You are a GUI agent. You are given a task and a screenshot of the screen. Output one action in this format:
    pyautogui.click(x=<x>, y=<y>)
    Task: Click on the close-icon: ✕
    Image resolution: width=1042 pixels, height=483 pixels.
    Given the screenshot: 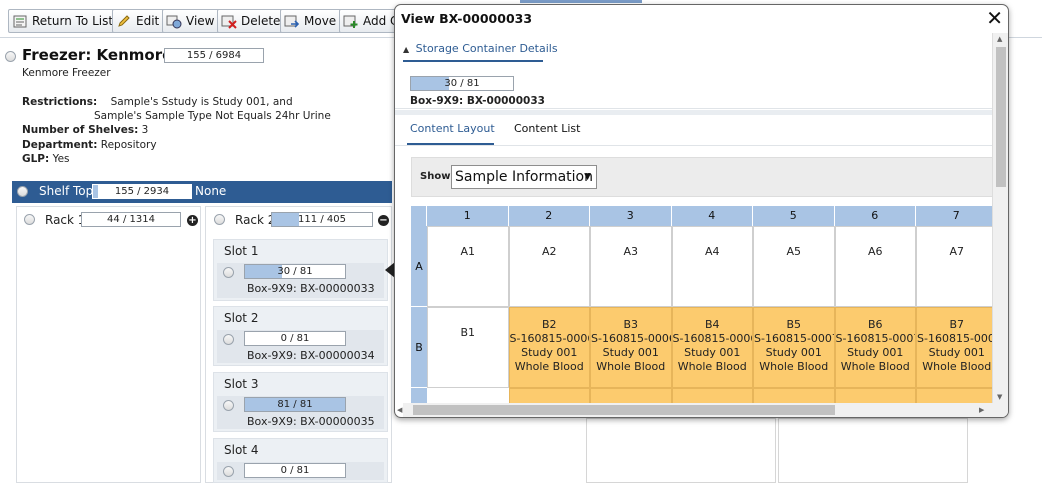 What is the action you would take?
    pyautogui.click(x=994, y=18)
    